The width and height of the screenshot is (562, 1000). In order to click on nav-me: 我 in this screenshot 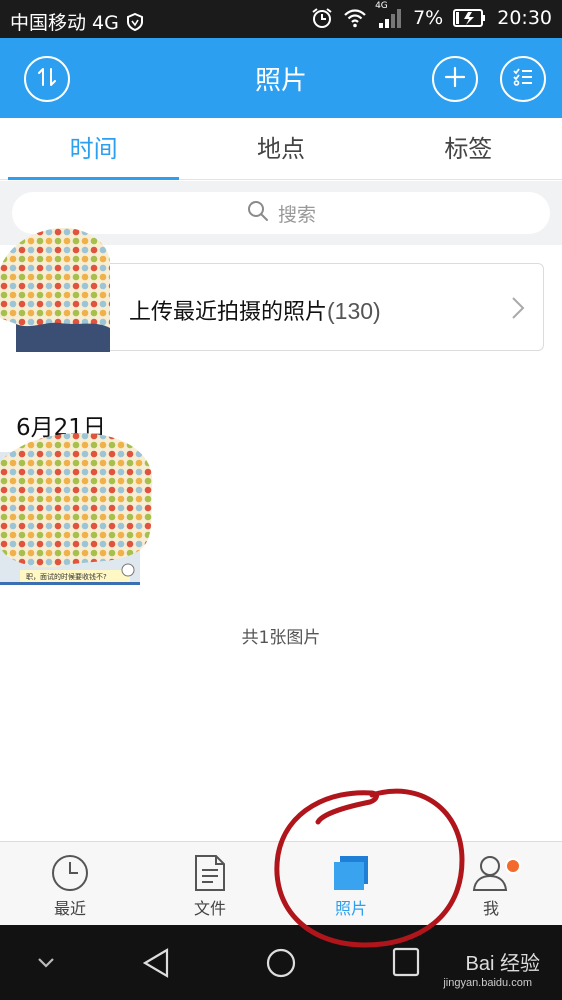, I will do `click(491, 884)`.